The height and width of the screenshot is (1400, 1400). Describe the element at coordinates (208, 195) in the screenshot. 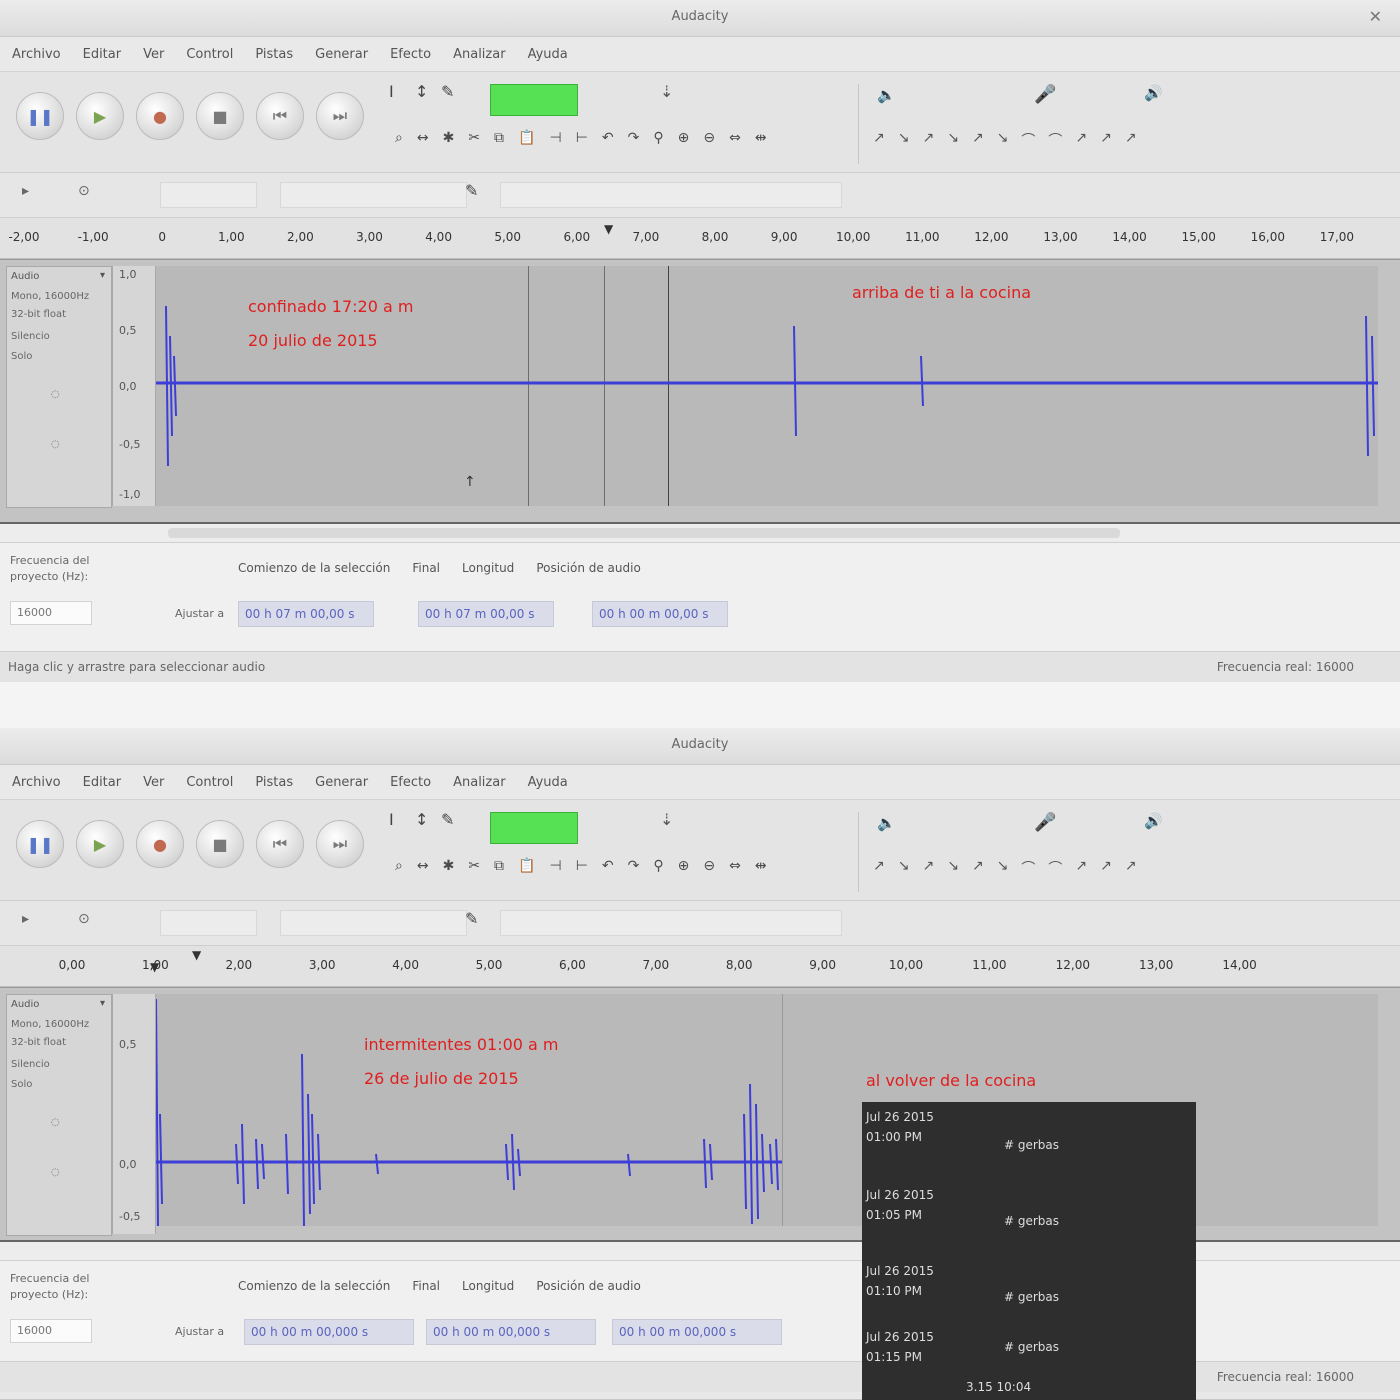

I see `speed-slider` at that location.